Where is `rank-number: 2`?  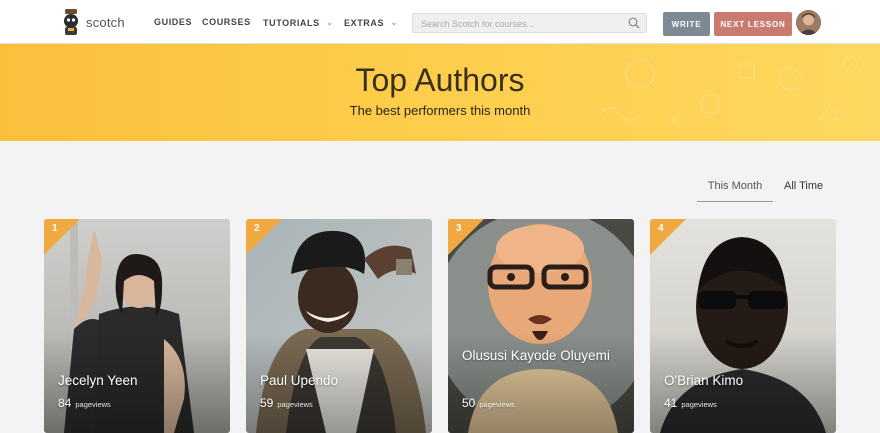 rank-number: 2 is located at coordinates (257, 228).